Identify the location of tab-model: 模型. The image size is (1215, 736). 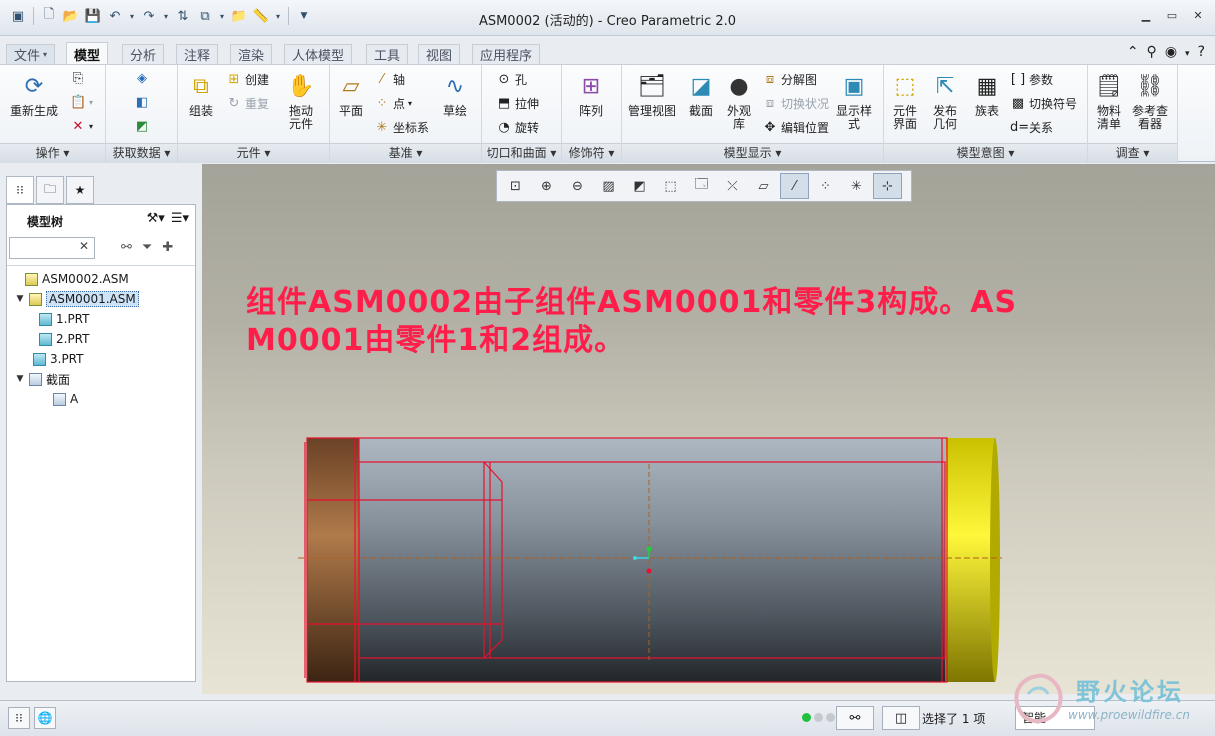
(87, 53).